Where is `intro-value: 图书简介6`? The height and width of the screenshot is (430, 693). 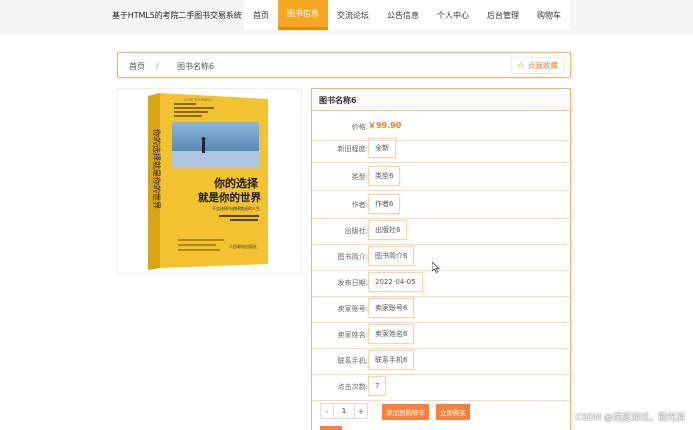 intro-value: 图书简介6 is located at coordinates (391, 256).